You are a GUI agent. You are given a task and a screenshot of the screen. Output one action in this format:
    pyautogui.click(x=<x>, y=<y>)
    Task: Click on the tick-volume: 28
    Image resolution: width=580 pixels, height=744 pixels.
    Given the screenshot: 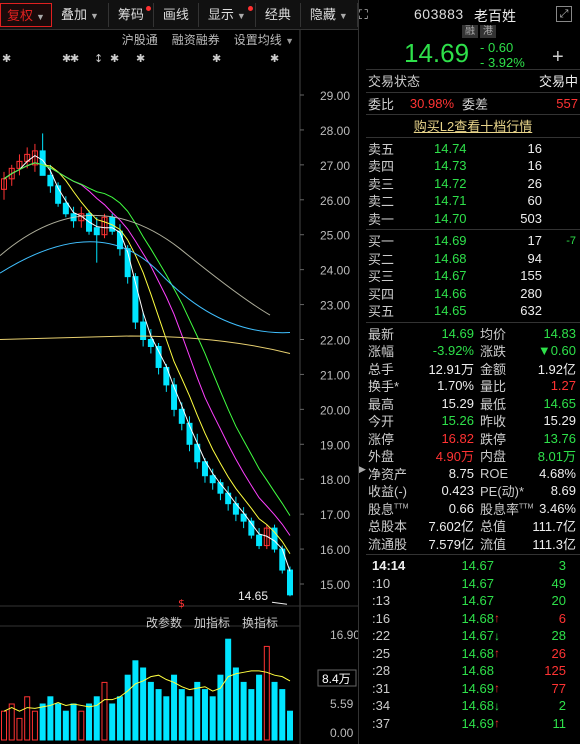 What is the action you would take?
    pyautogui.click(x=558, y=636)
    